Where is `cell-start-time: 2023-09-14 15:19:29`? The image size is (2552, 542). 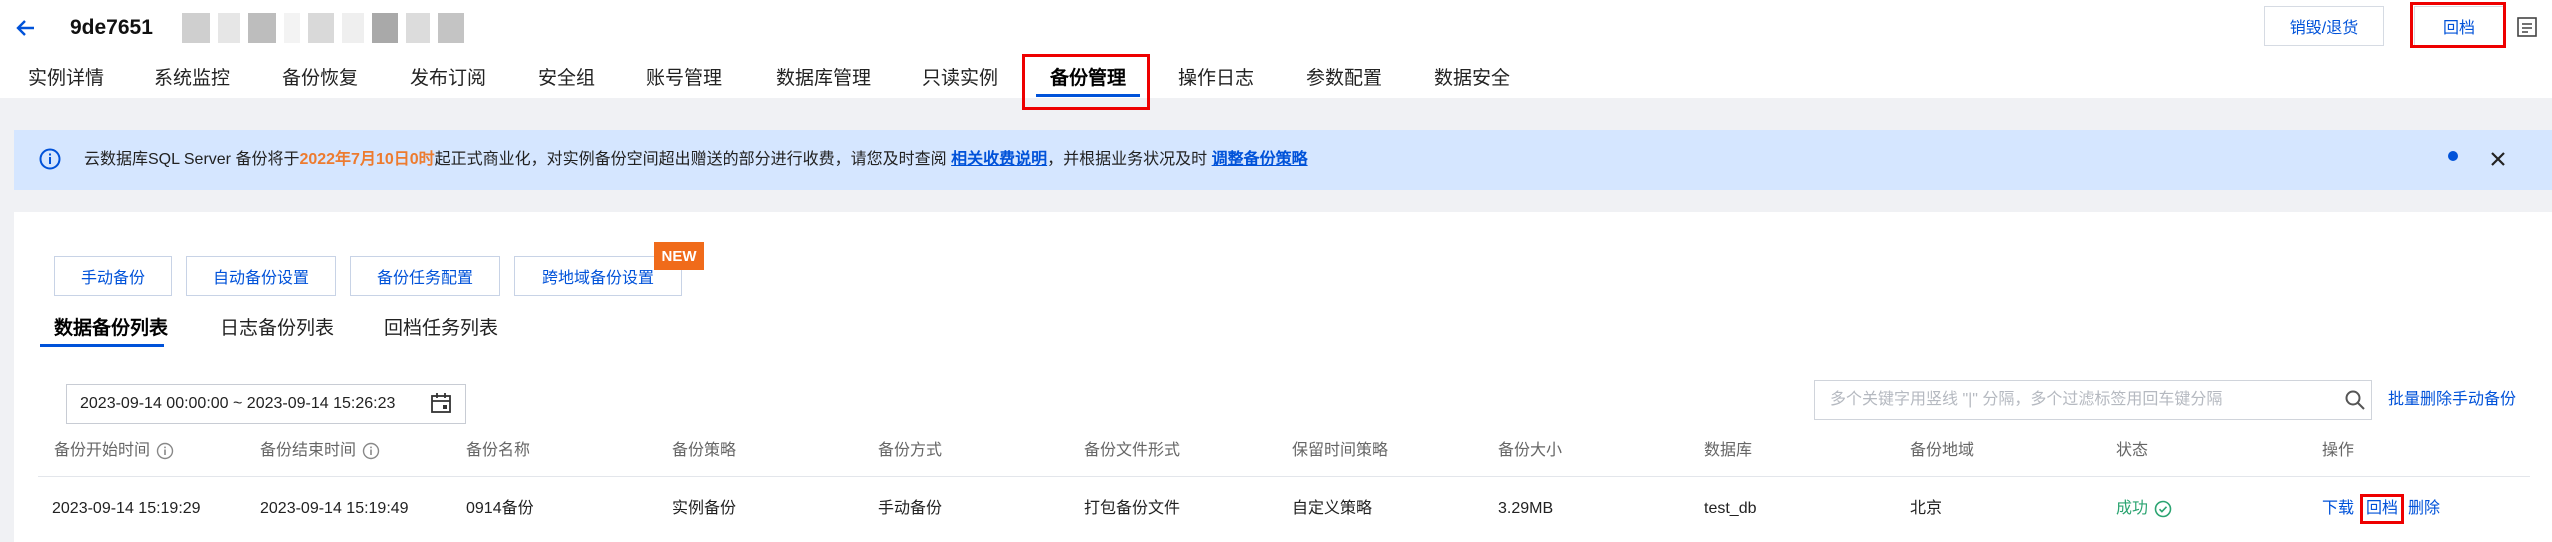 cell-start-time: 2023-09-14 15:19:29 is located at coordinates (126, 508).